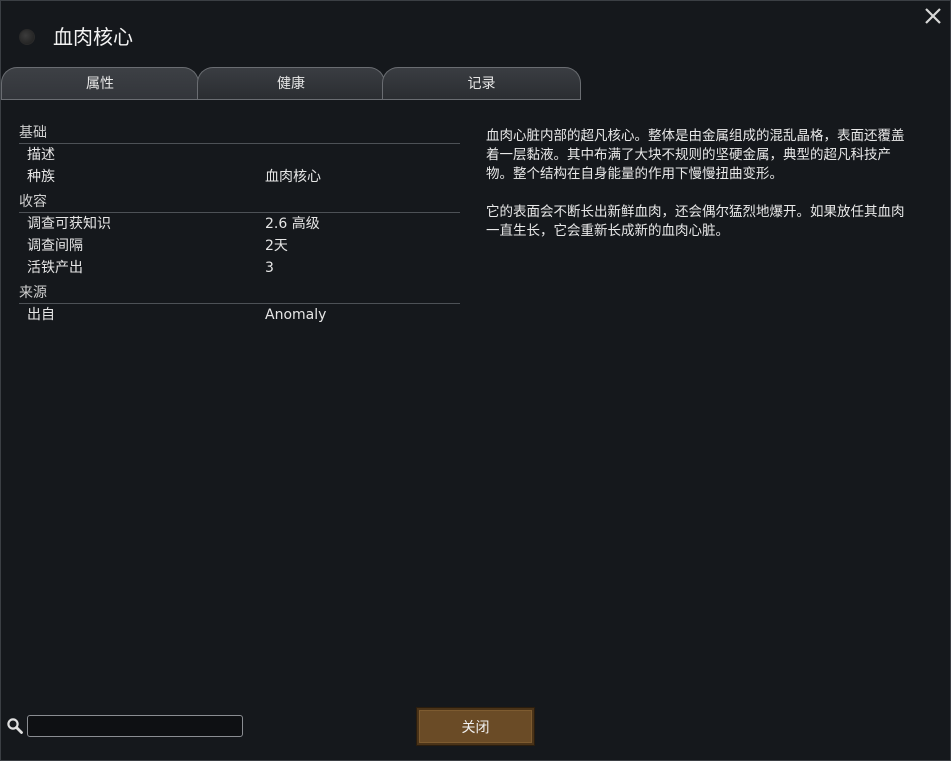 The image size is (951, 761). Describe the element at coordinates (296, 315) in the screenshot. I see `stat-value: Anomaly` at that location.